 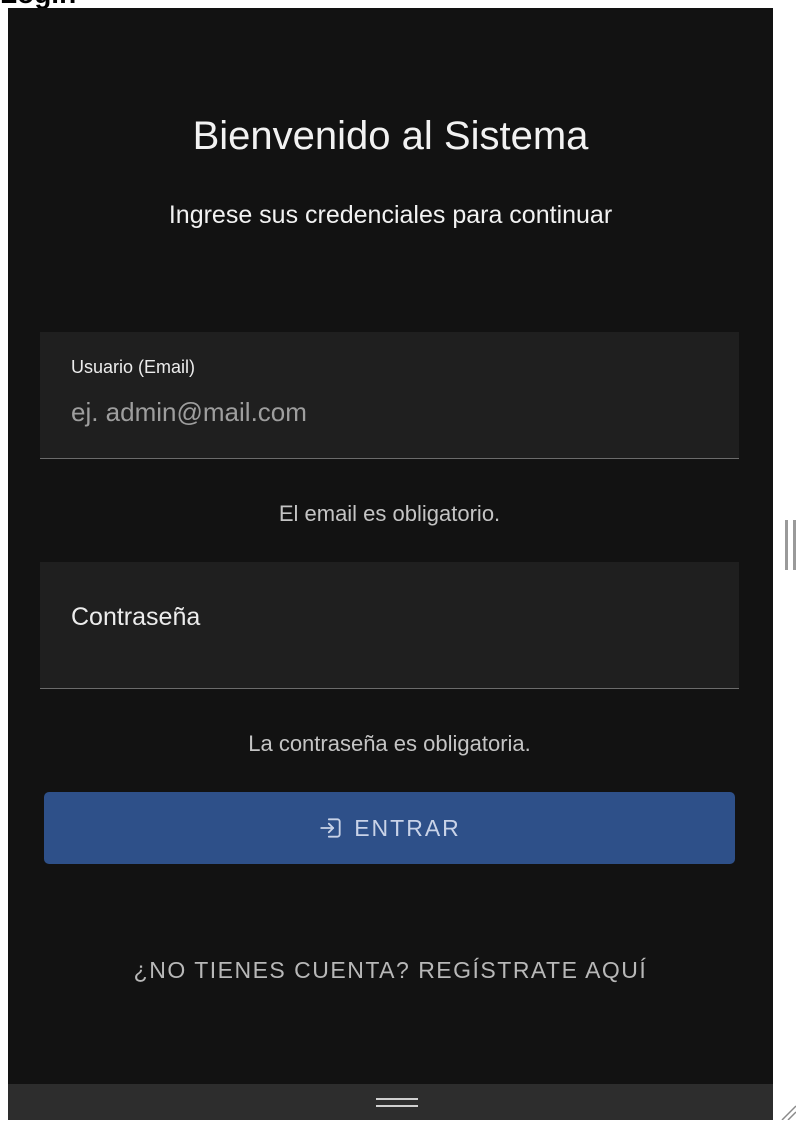 What do you see at coordinates (787, 1107) in the screenshot?
I see `resize-corner-icon` at bounding box center [787, 1107].